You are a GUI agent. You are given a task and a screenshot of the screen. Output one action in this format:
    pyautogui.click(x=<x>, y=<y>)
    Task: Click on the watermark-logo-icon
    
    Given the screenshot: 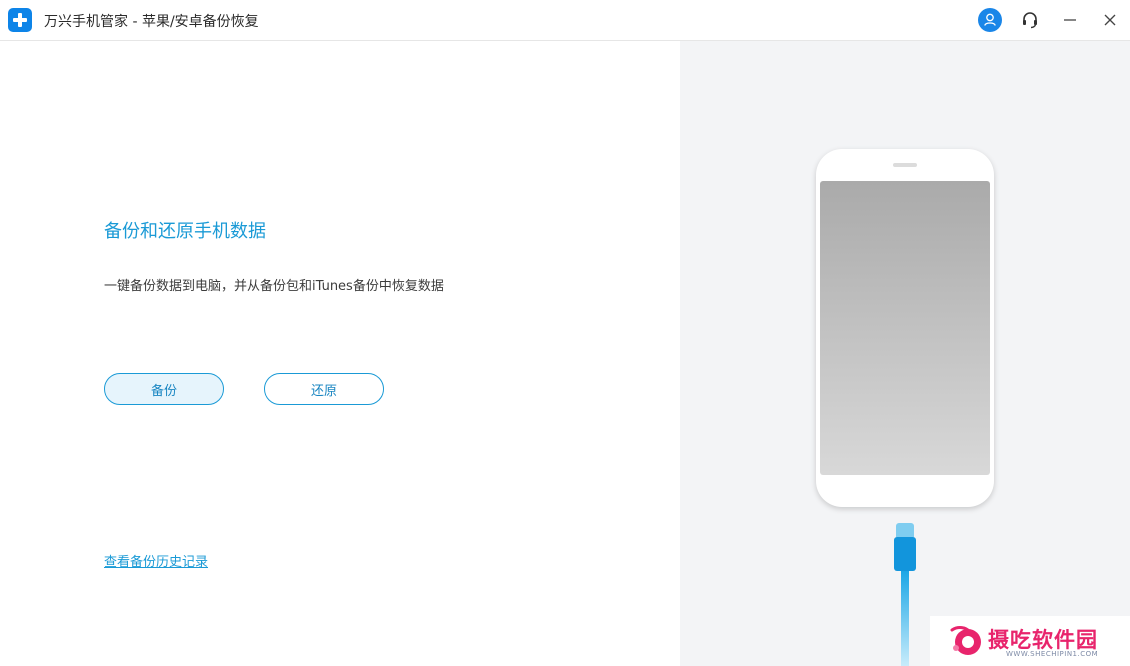 What is the action you would take?
    pyautogui.click(x=965, y=640)
    